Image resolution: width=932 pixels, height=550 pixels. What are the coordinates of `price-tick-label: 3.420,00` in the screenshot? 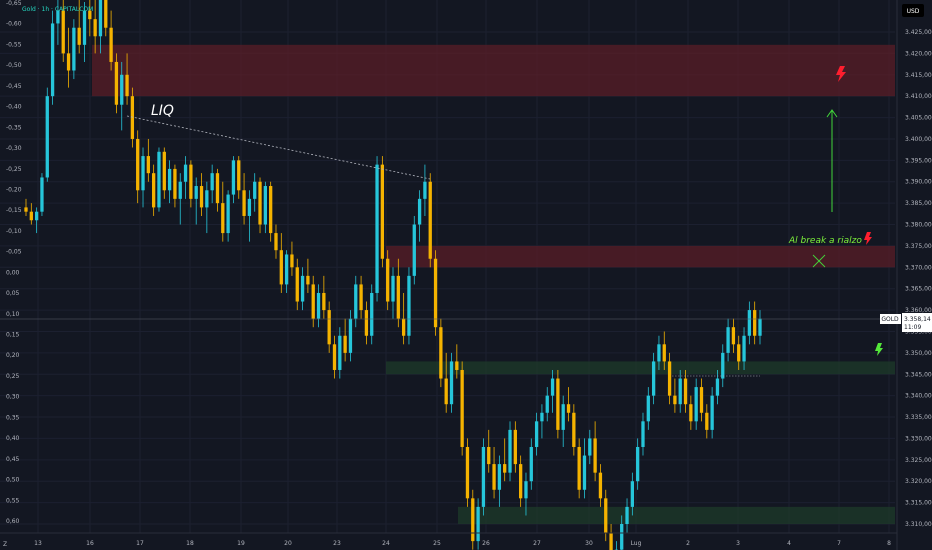 It's located at (918, 53).